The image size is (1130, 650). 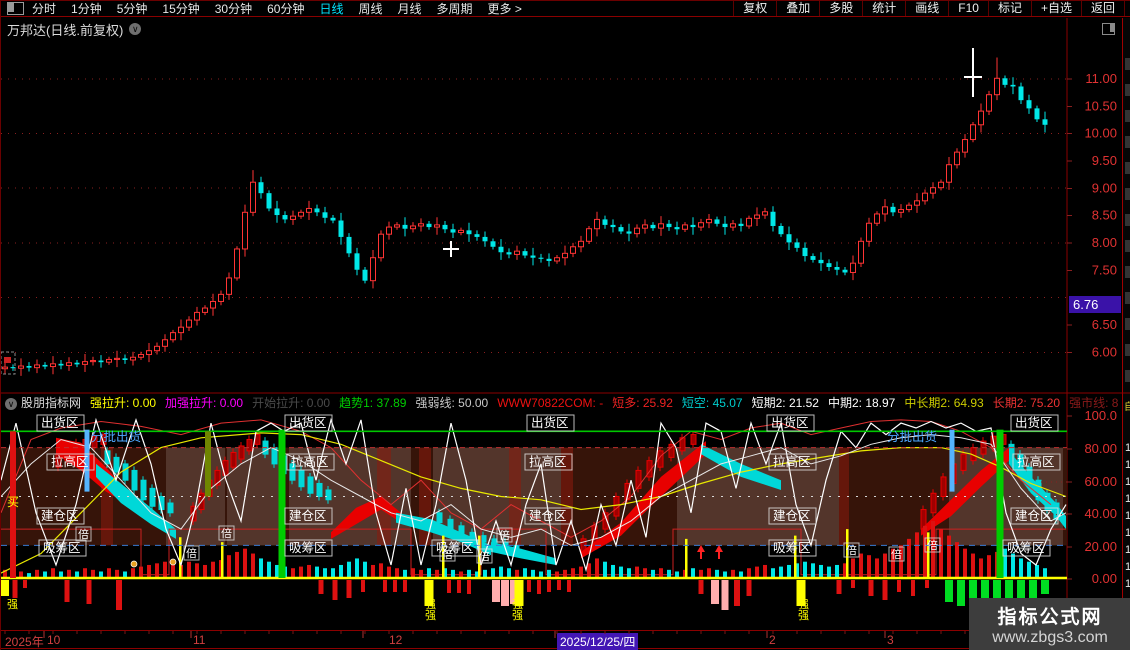 What do you see at coordinates (550, 403) in the screenshot?
I see `indicator-value-6: WWW70822COM: -` at bounding box center [550, 403].